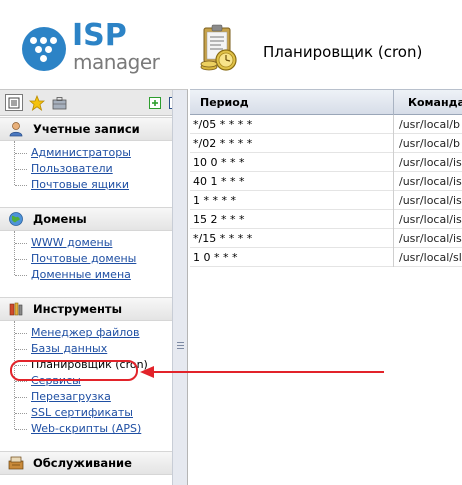 Image resolution: width=462 pixels, height=485 pixels. Describe the element at coordinates (292, 238) in the screenshot. I see `cell-period: */15 * * * *` at that location.